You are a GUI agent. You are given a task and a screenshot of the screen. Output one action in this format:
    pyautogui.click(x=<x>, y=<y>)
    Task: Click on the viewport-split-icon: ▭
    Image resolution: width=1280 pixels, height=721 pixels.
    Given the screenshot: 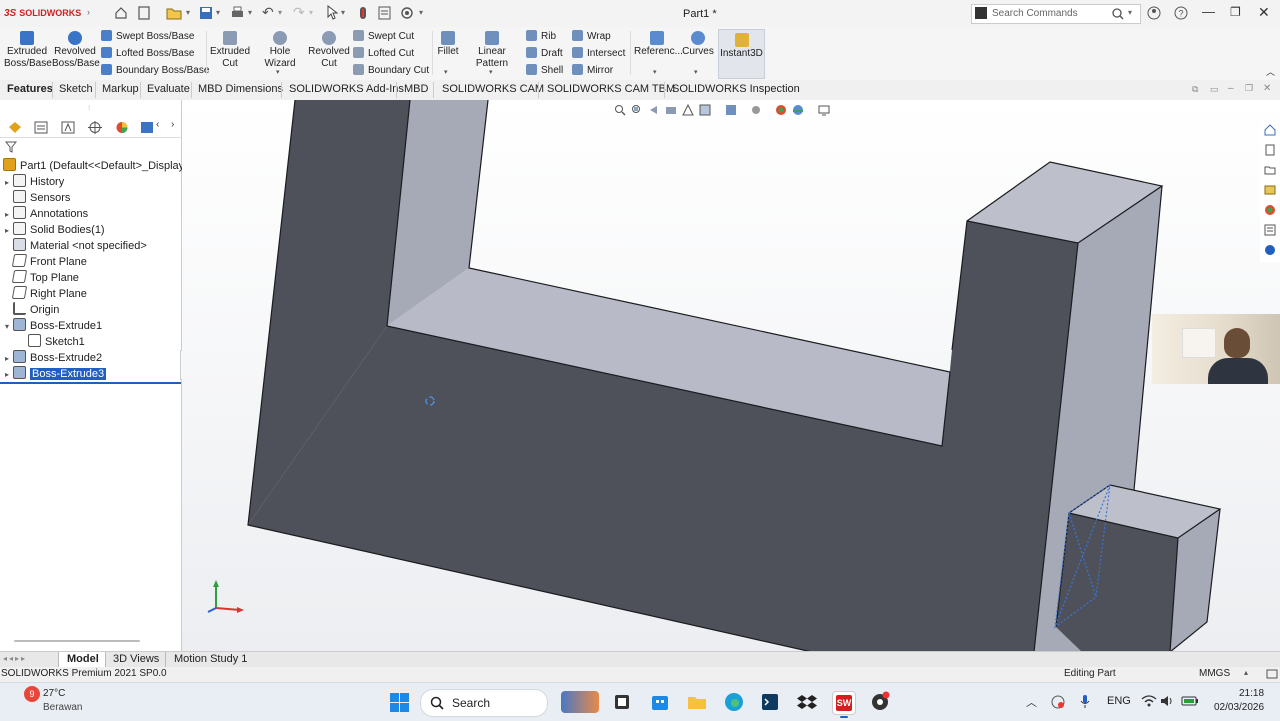 What is the action you would take?
    pyautogui.click(x=1214, y=89)
    